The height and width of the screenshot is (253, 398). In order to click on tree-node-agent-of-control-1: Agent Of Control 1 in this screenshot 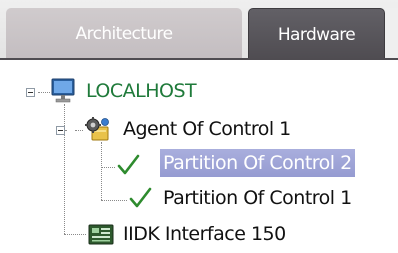, I will do `click(207, 129)`.